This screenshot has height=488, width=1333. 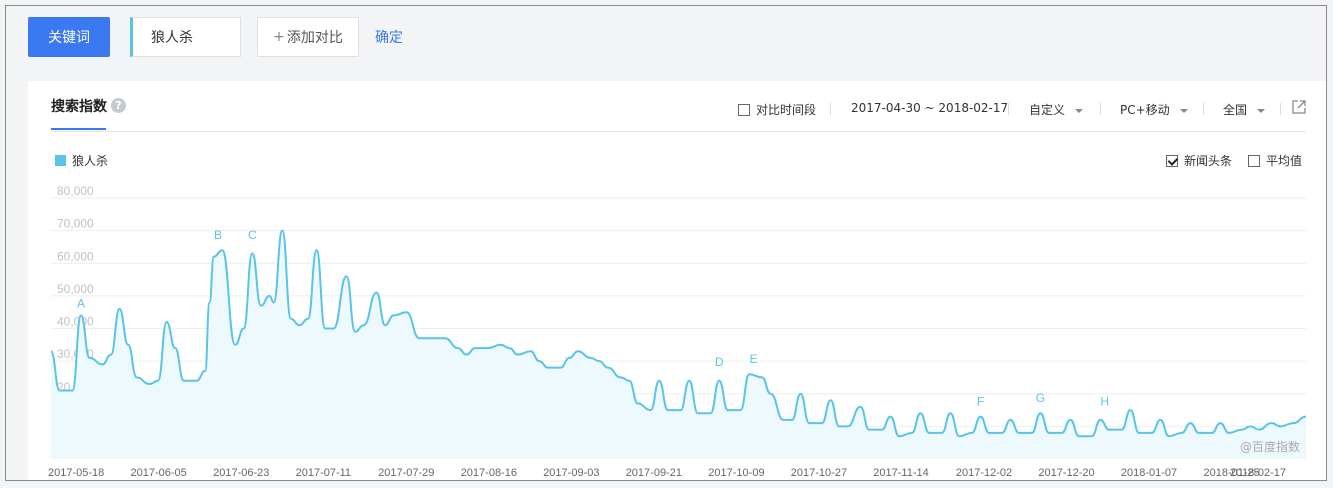 What do you see at coordinates (980, 401) in the screenshot?
I see `annotation-label: F` at bounding box center [980, 401].